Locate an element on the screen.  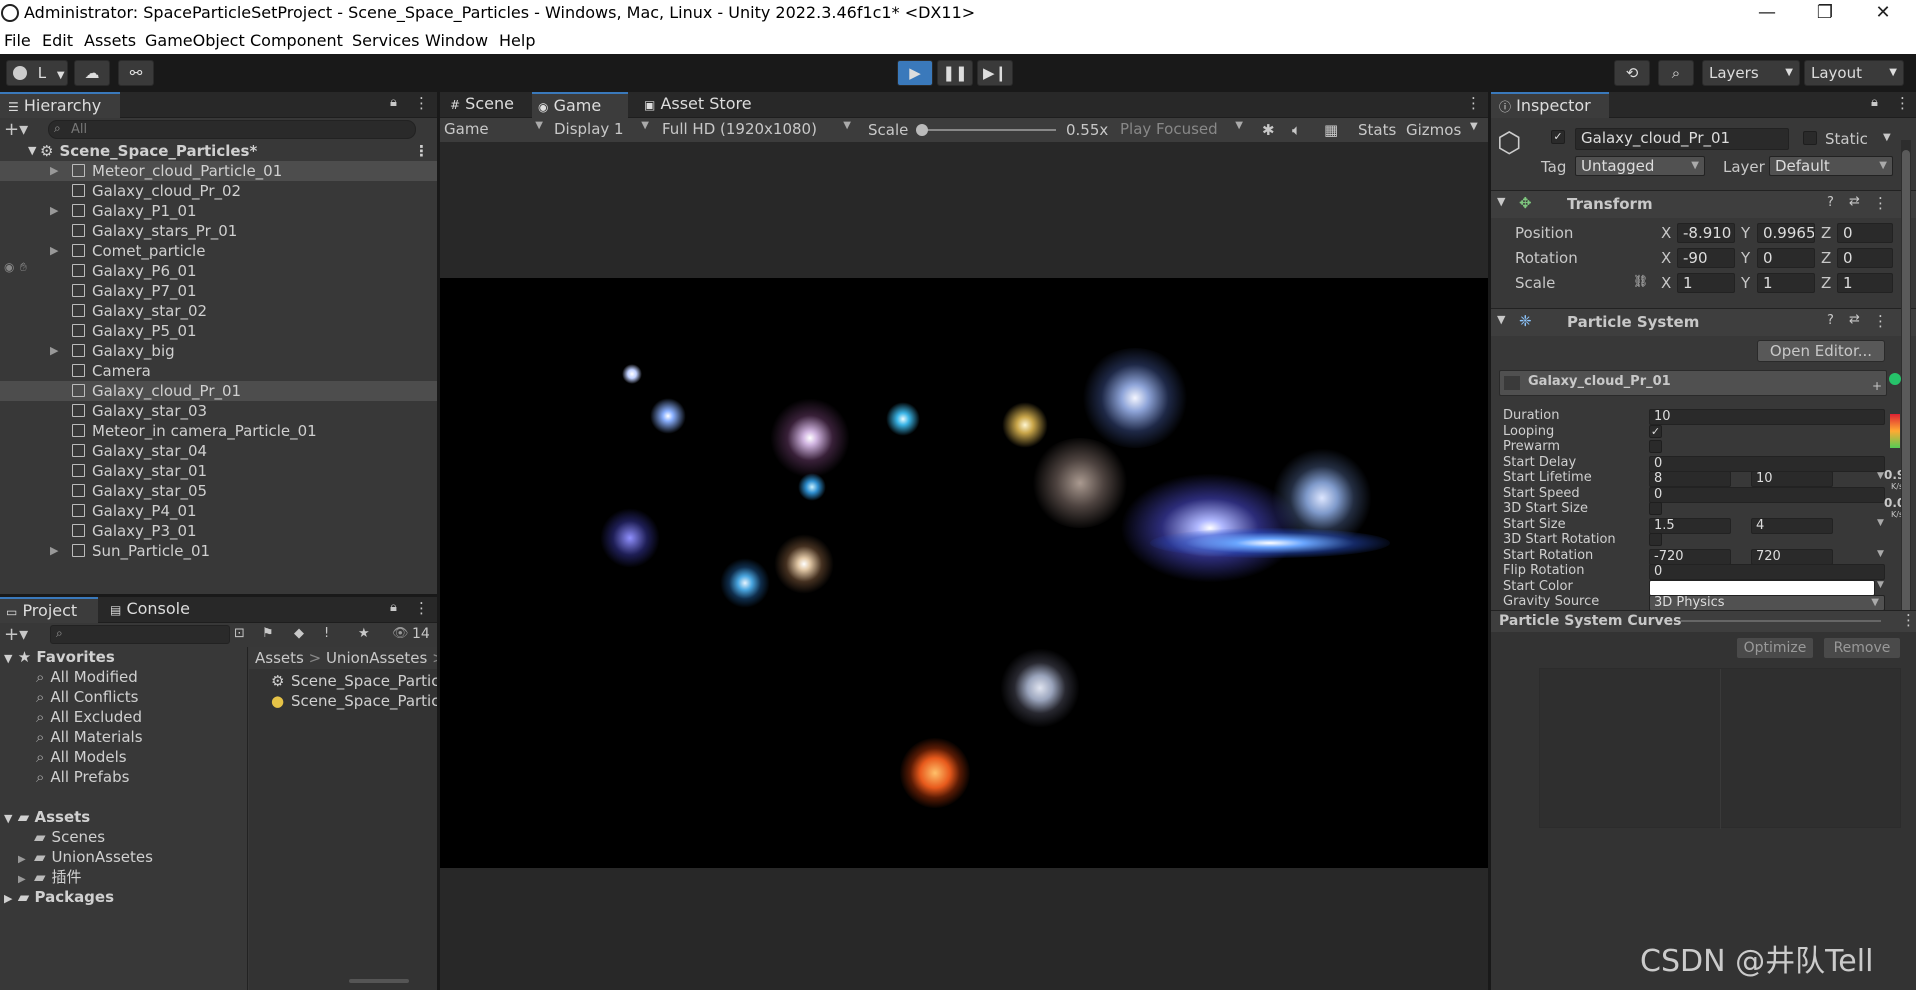
hierarchy-item: Galaxy_P5_01 is located at coordinates (218, 331).